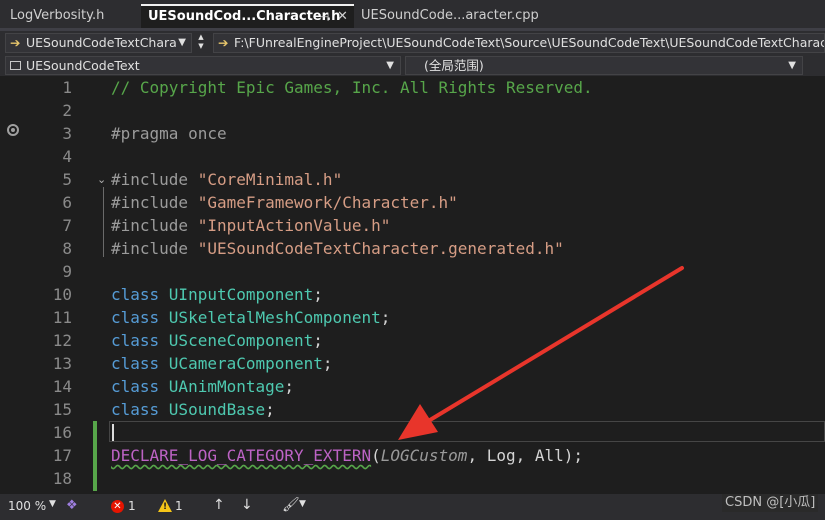 This screenshot has width=825, height=520. I want to click on line-number: 5, so click(67, 179).